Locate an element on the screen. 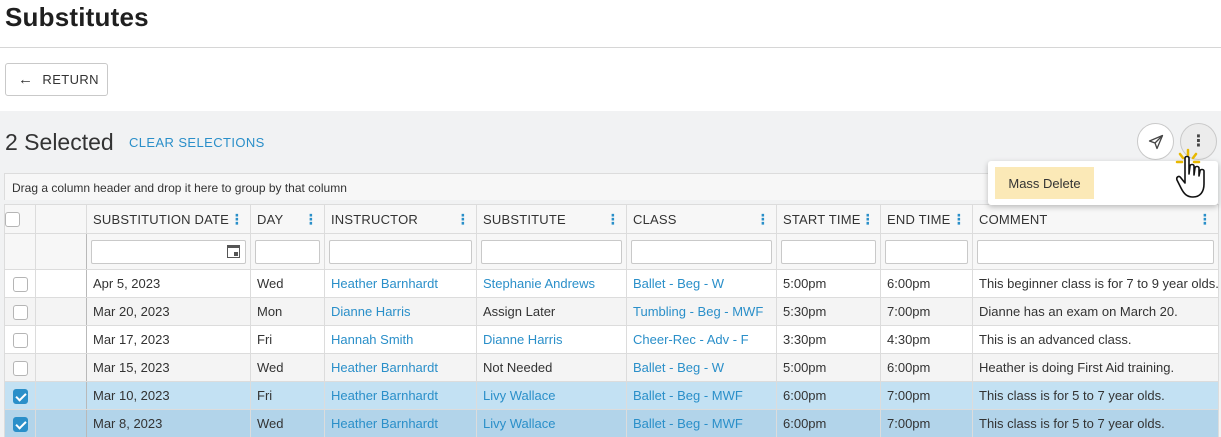  class-filter-input is located at coordinates (701, 251).